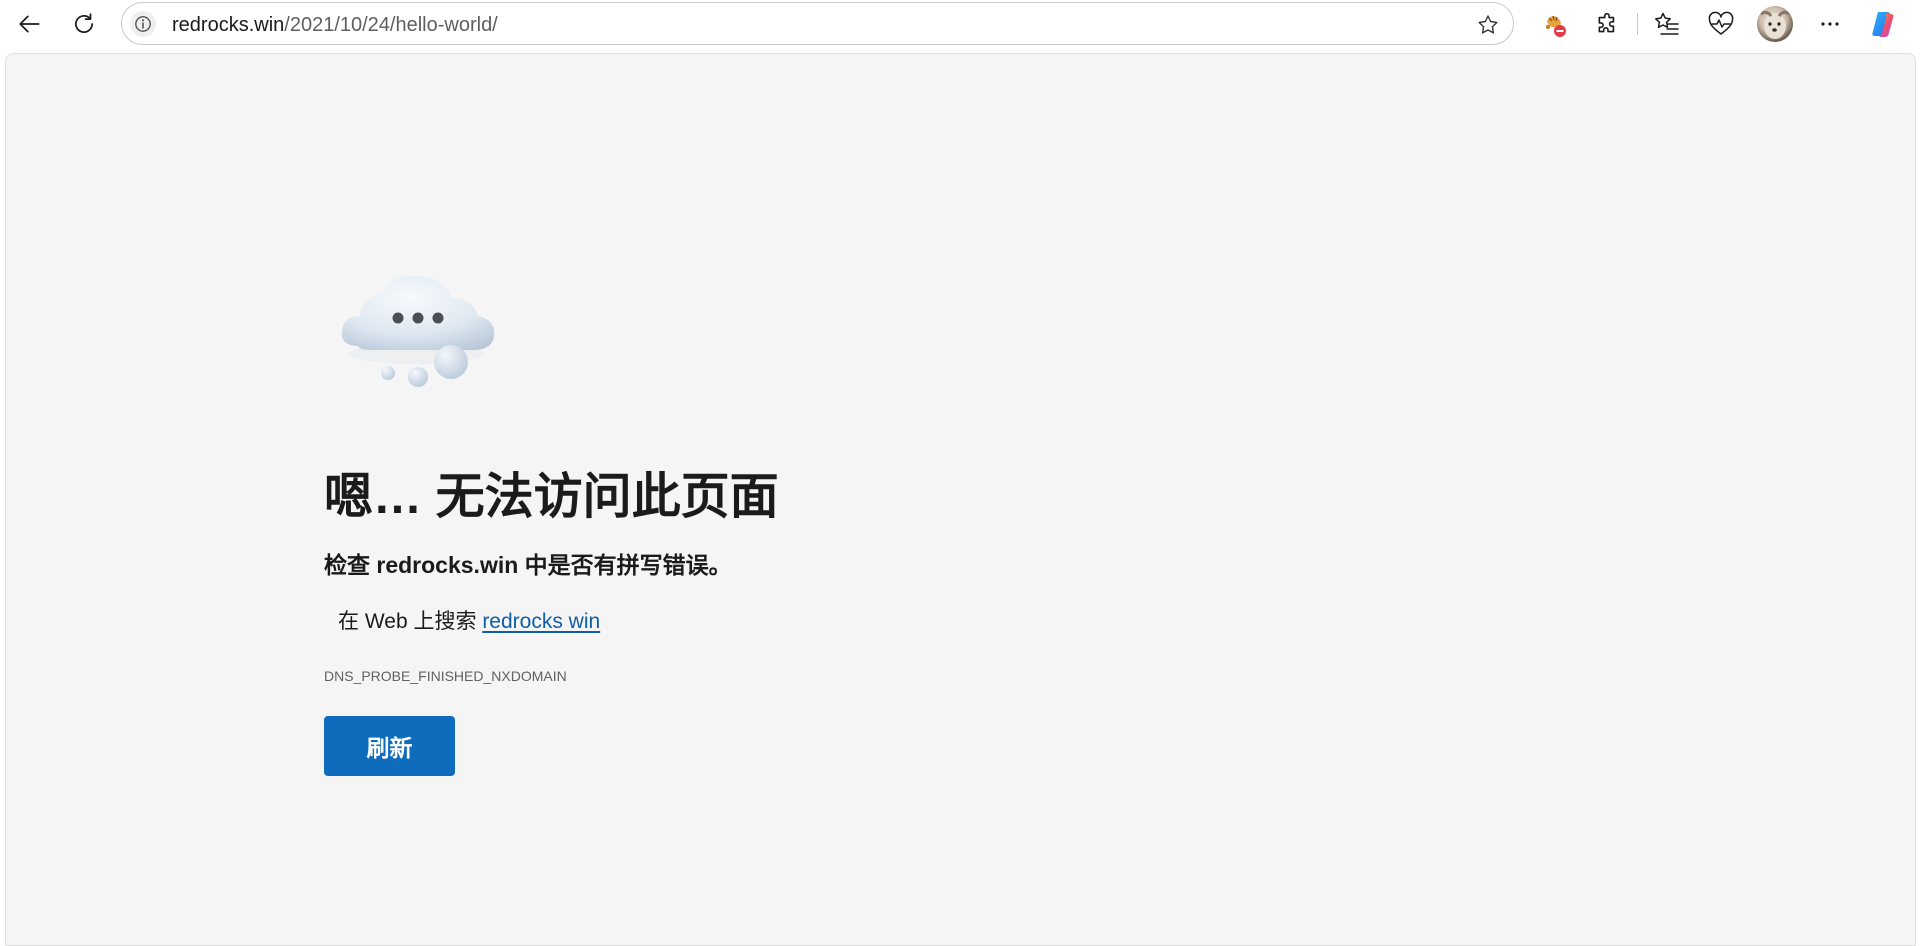 The height and width of the screenshot is (946, 1920). I want to click on site-info-icon, so click(143, 24).